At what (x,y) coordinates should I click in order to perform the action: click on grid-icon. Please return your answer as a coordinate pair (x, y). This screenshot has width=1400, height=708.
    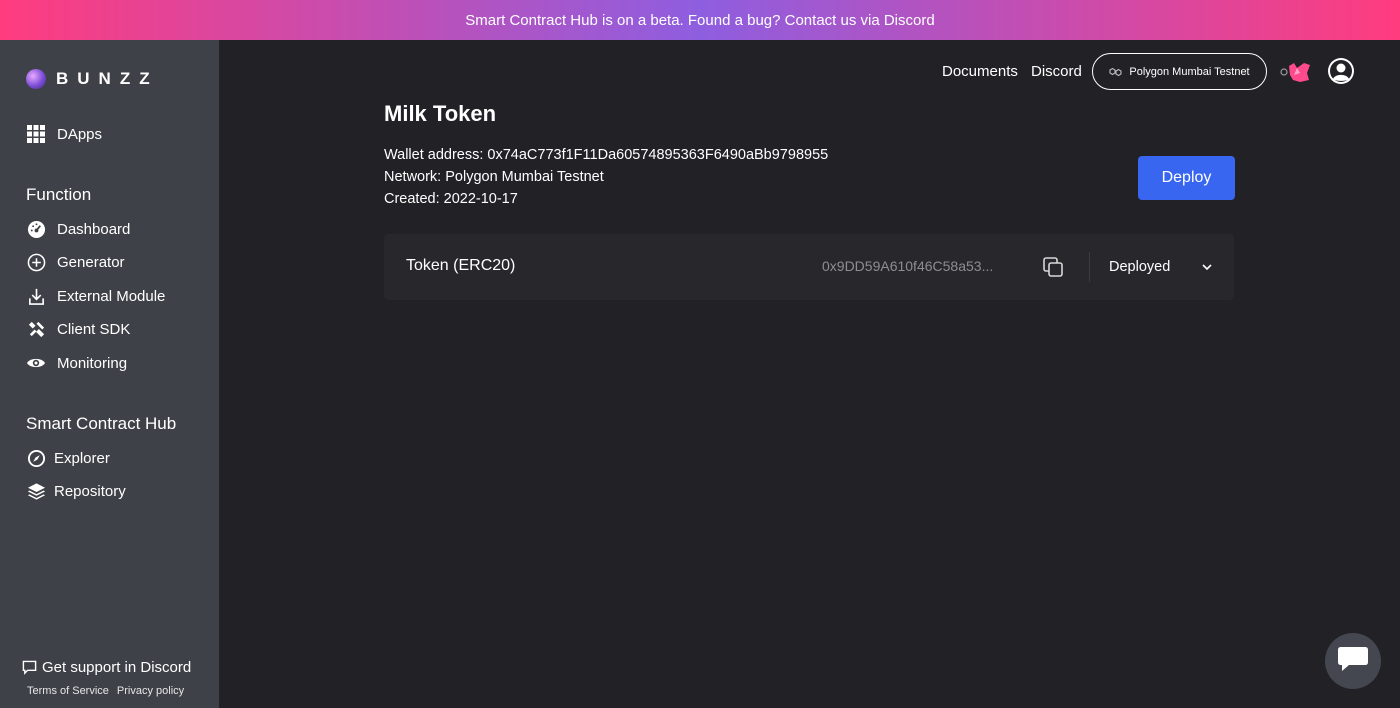
    Looking at the image, I should click on (36, 134).